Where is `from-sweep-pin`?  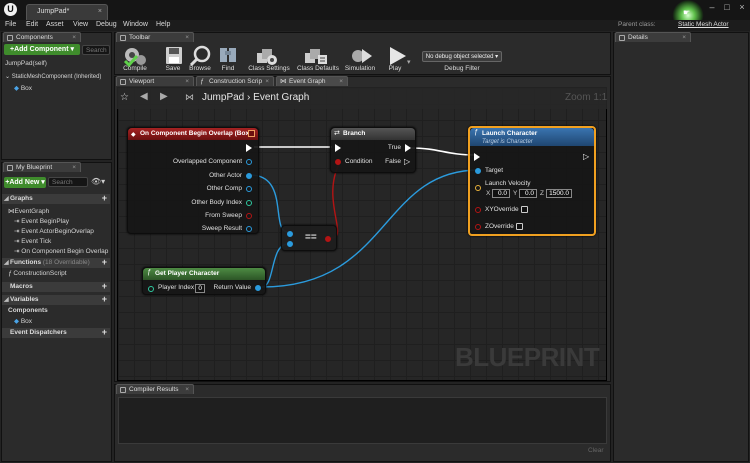 from-sweep-pin is located at coordinates (249, 216).